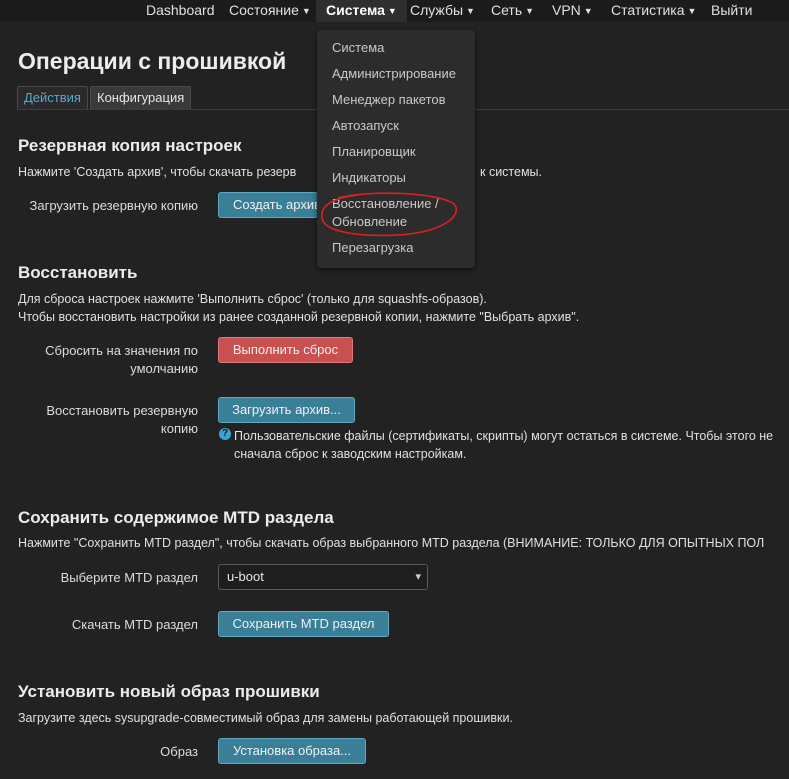 The width and height of the screenshot is (789, 779). I want to click on nav-system: Система ▼, so click(361, 11).